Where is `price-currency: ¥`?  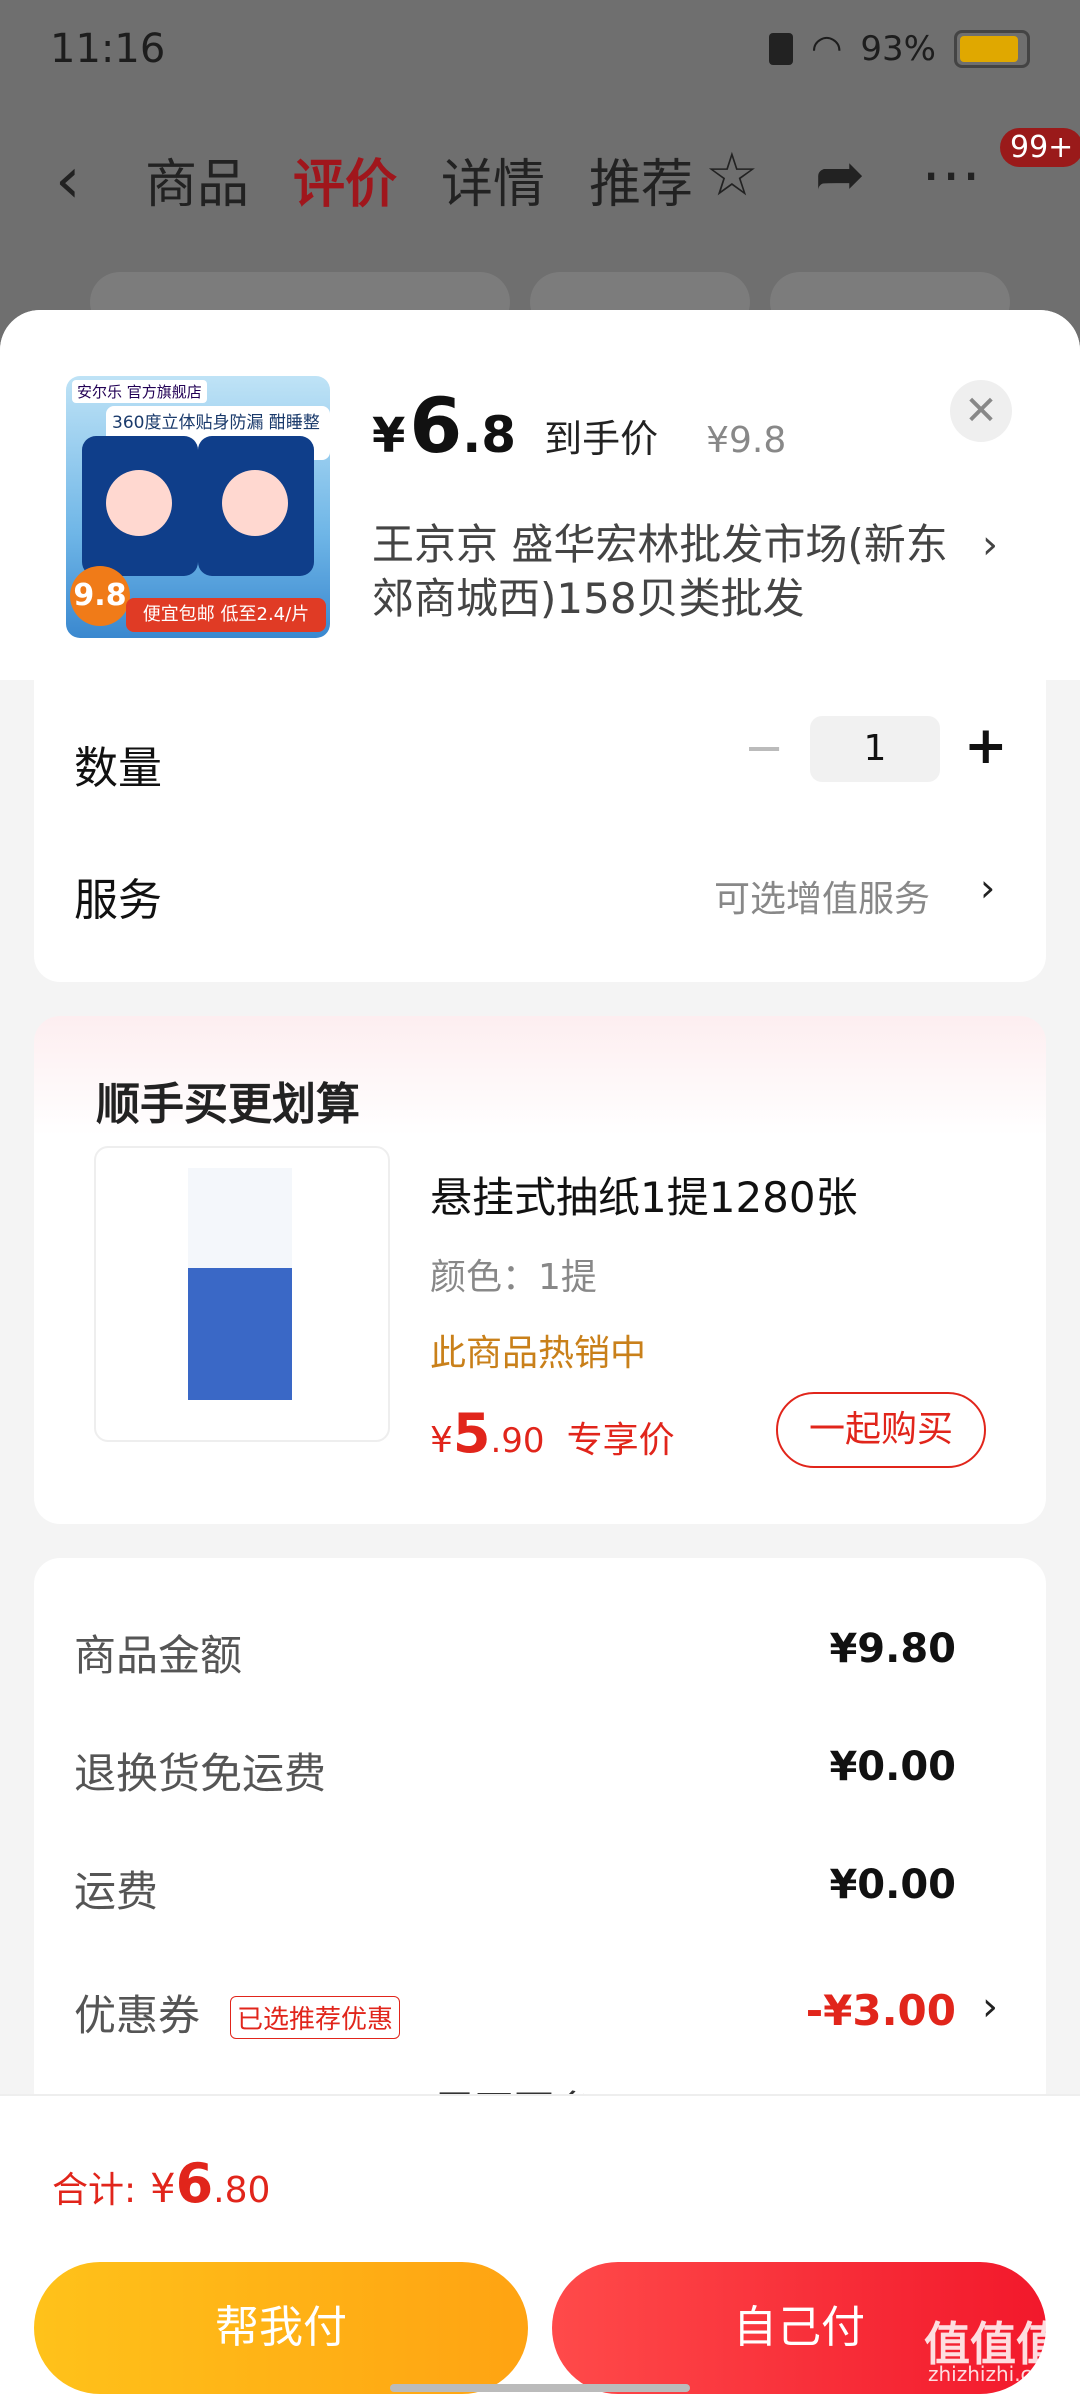
price-currency: ¥ is located at coordinates (389, 436).